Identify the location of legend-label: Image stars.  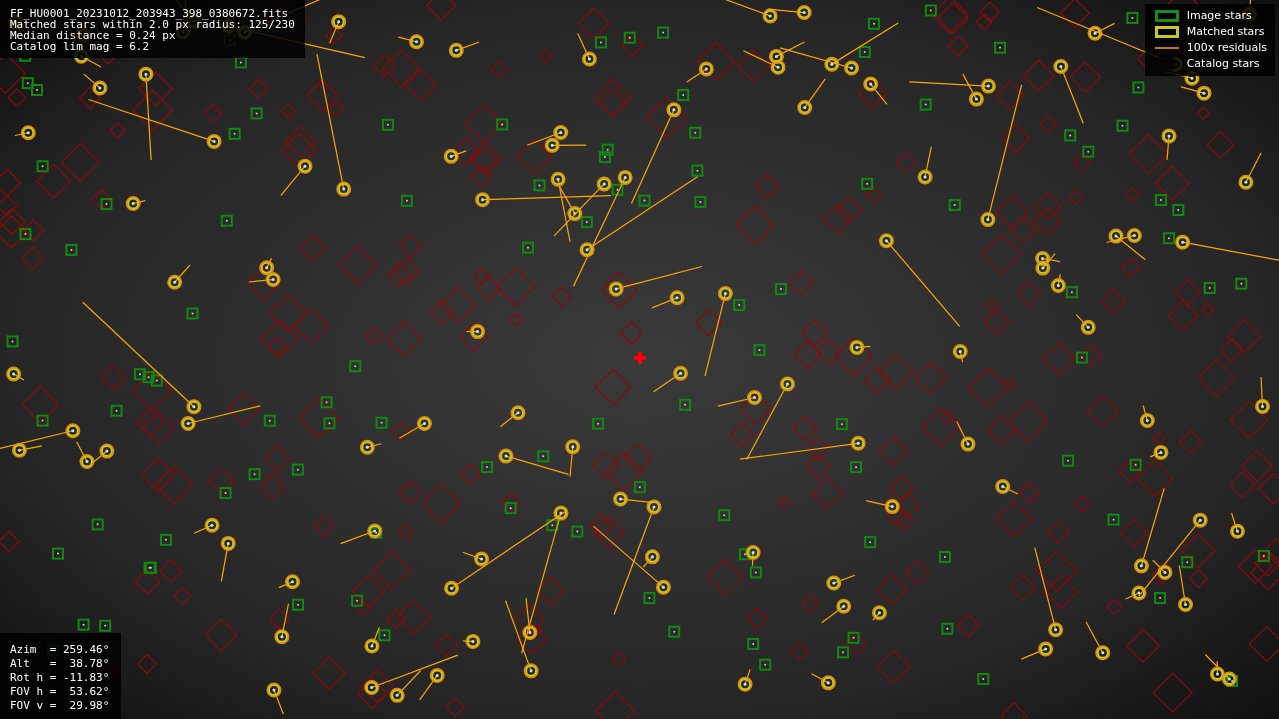
(1219, 16).